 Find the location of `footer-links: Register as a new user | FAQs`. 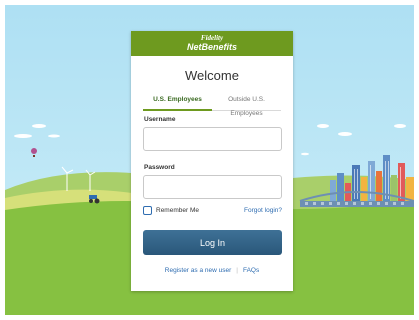

footer-links: Register as a new user | FAQs is located at coordinates (212, 270).